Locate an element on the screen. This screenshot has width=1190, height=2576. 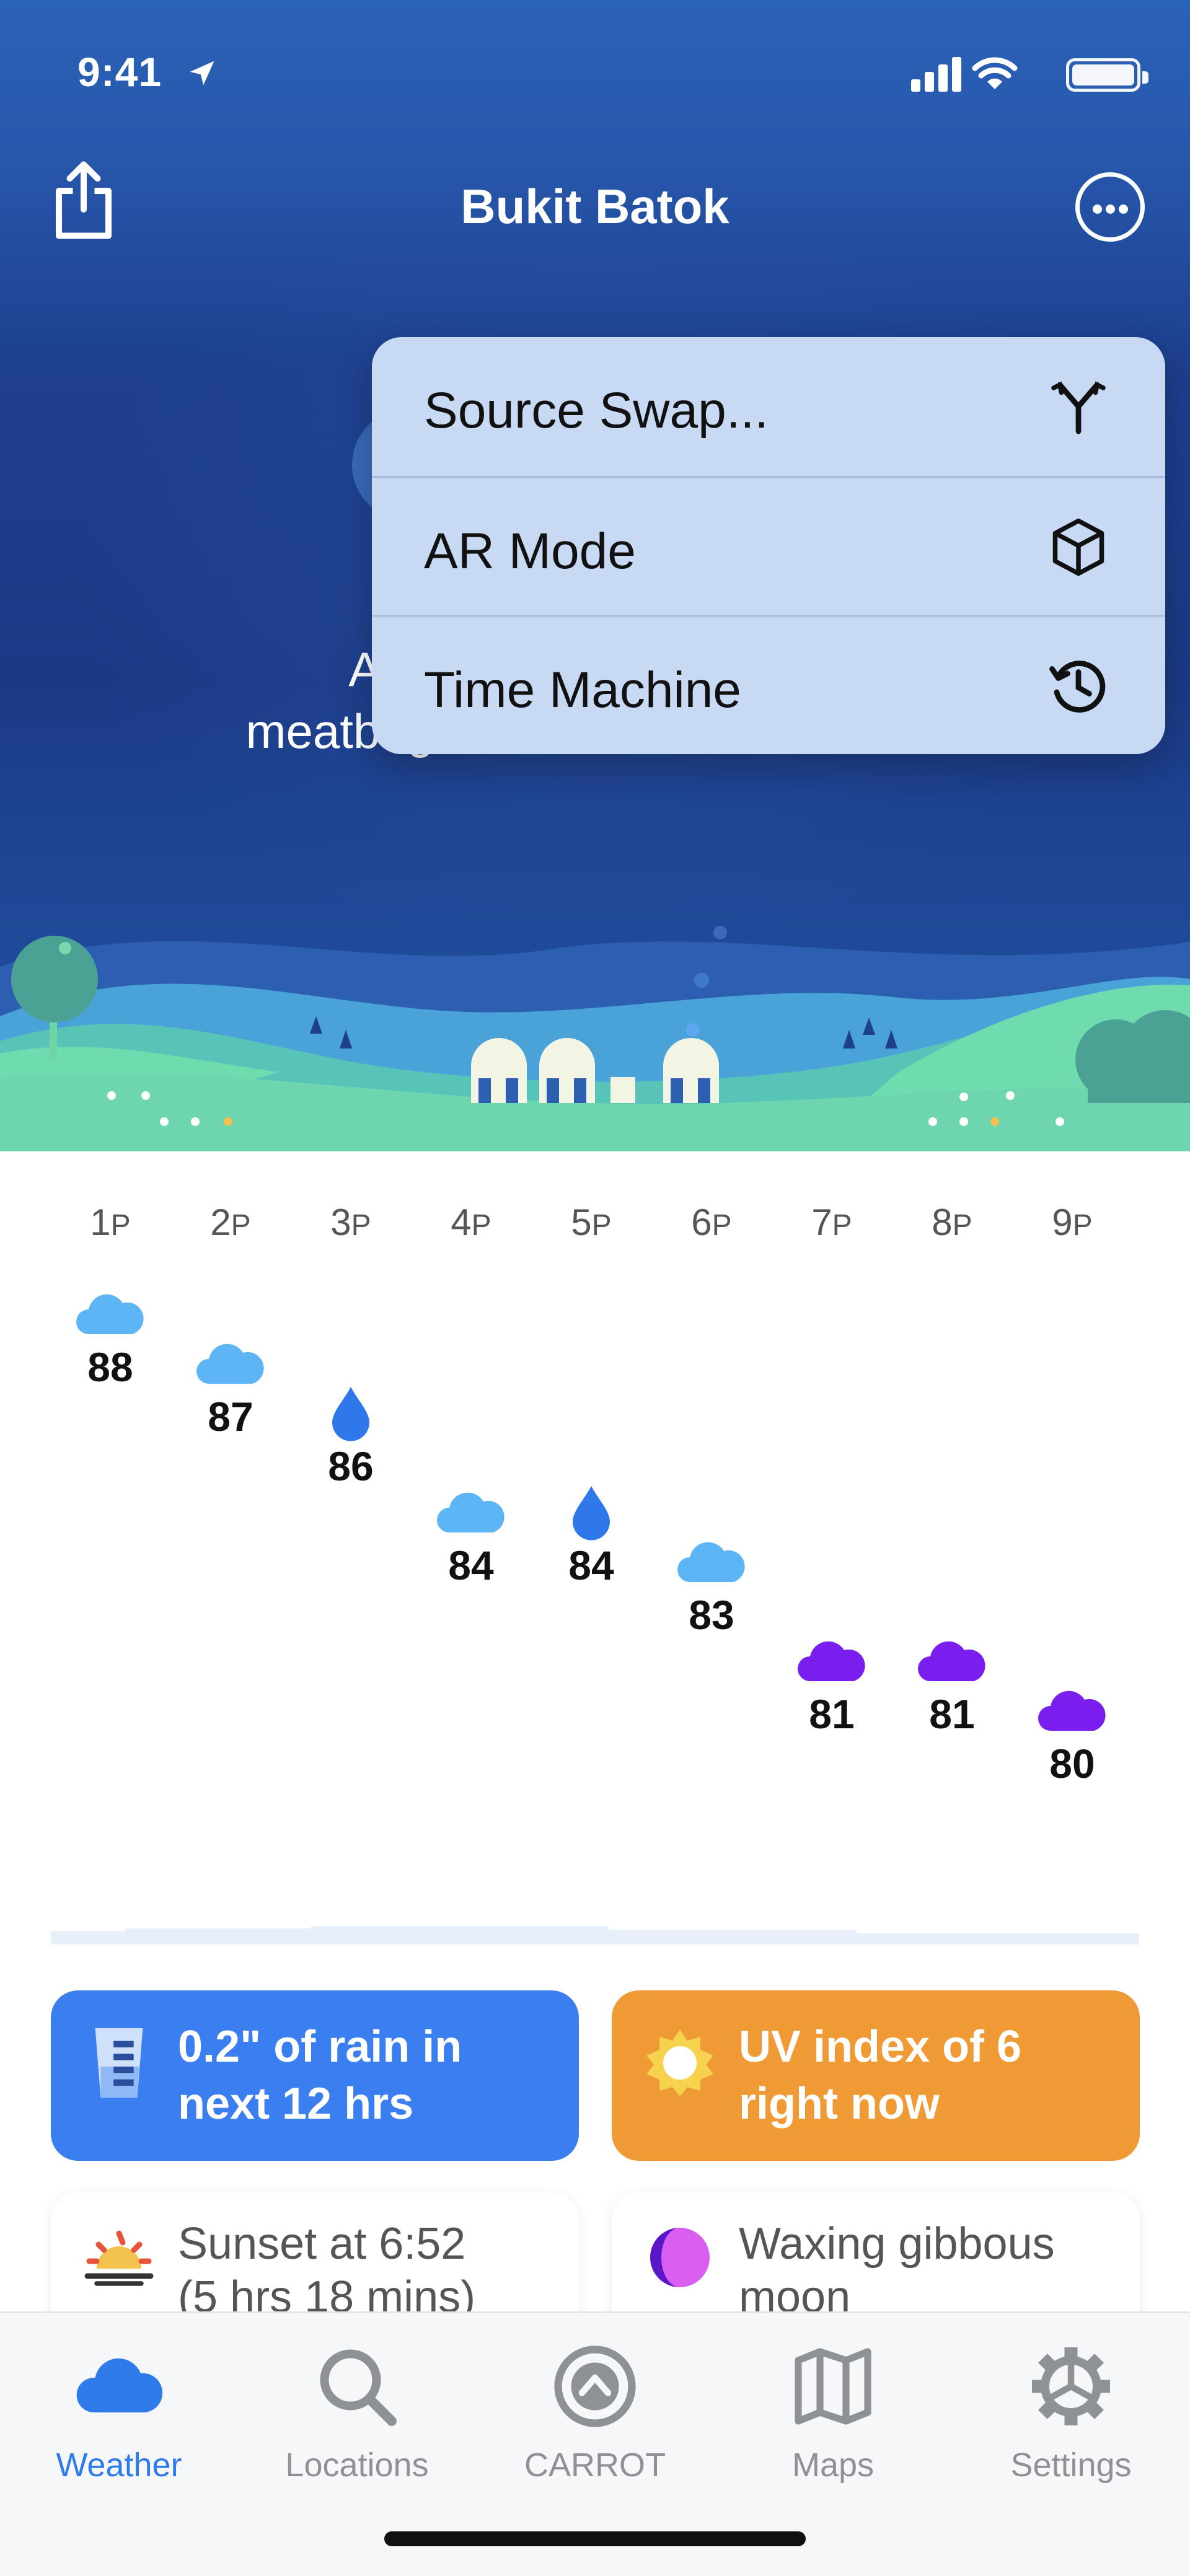
hour-label: 9P is located at coordinates (1072, 1223).